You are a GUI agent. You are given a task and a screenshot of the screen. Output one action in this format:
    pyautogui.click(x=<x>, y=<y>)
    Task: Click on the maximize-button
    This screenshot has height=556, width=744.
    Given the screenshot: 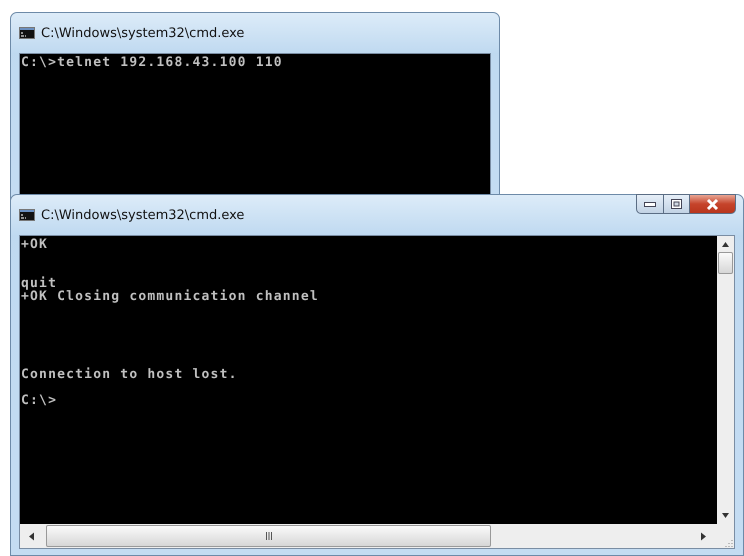 What is the action you would take?
    pyautogui.click(x=677, y=204)
    